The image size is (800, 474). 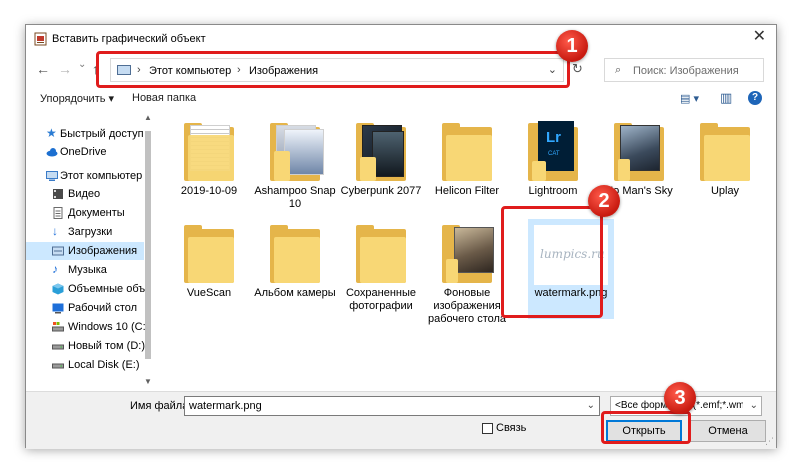 I want to click on sidebar-item-desktop: Рабочий стол, so click(x=85, y=308).